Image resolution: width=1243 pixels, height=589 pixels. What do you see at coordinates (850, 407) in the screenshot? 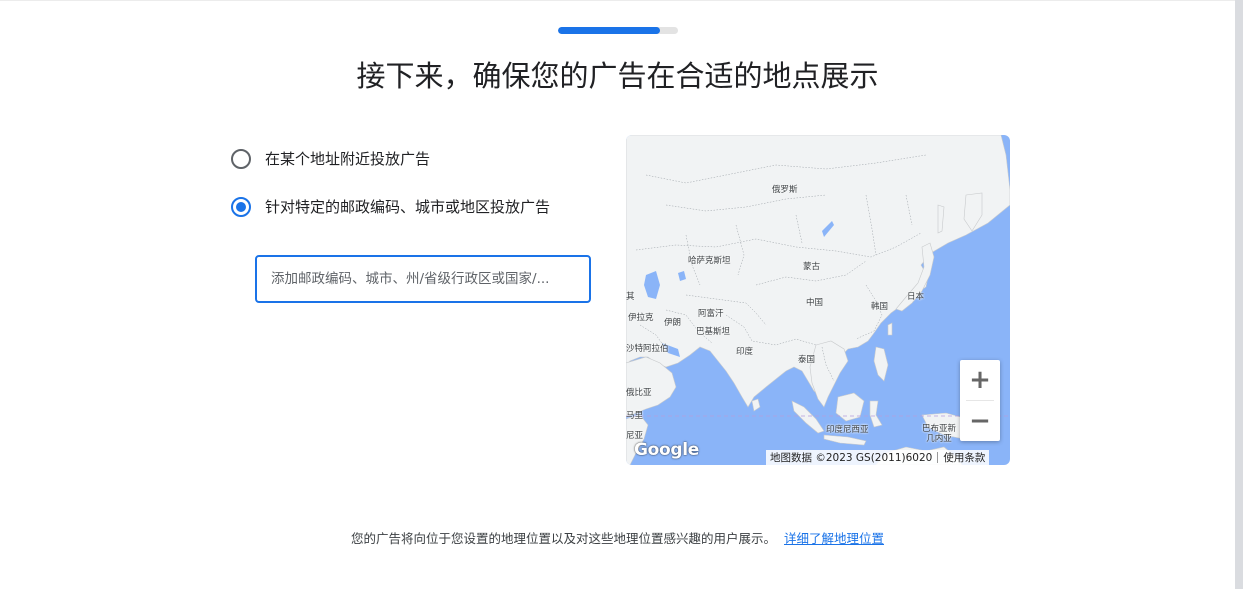
I see `landmass-borneo` at bounding box center [850, 407].